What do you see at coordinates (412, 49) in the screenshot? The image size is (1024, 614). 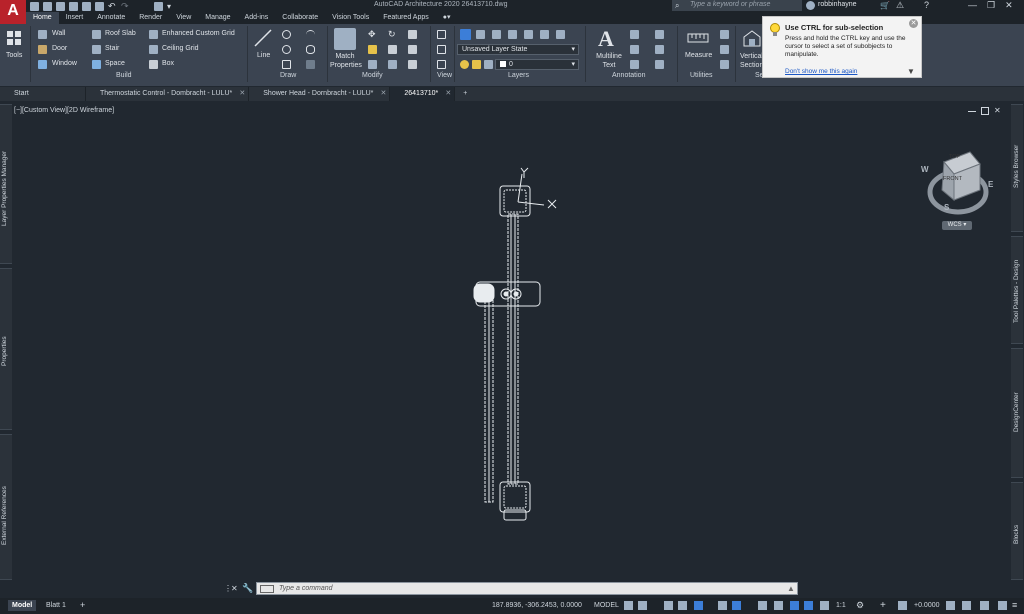 I see `fillet-icon` at bounding box center [412, 49].